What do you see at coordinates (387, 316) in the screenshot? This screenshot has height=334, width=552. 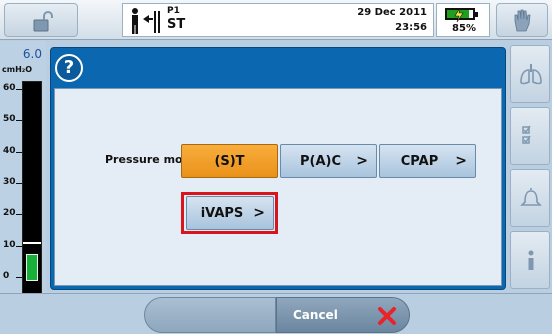 I see `close-icon` at bounding box center [387, 316].